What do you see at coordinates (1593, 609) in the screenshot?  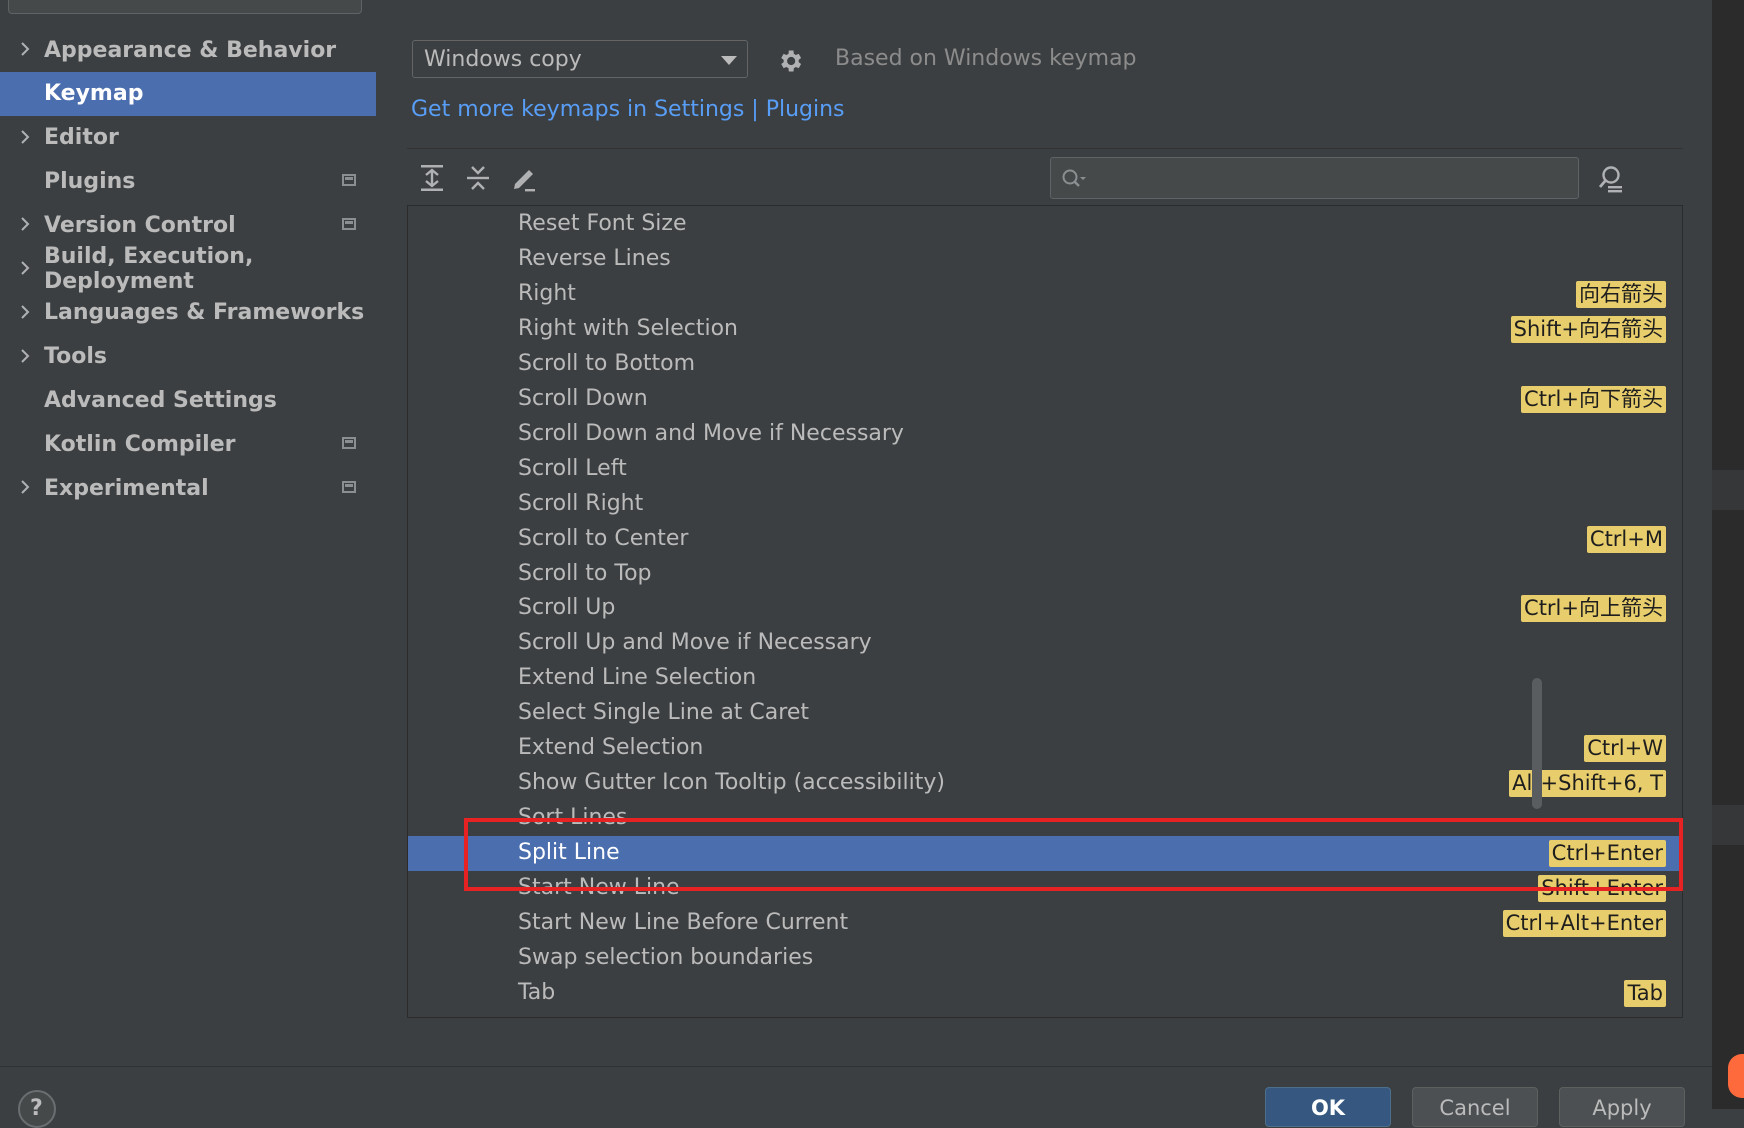 I see `shortcut-badge: Ctrl+向上箭头` at bounding box center [1593, 609].